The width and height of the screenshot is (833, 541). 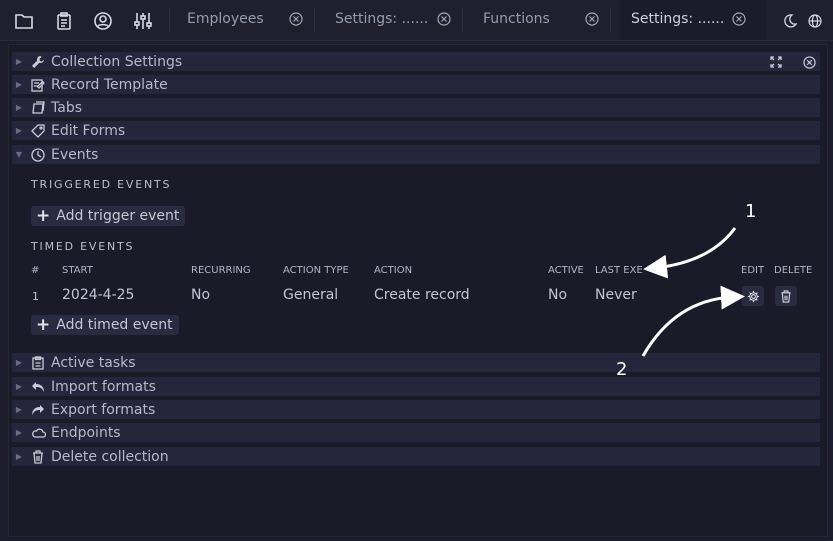 What do you see at coordinates (622, 369) in the screenshot?
I see `annotation-label-2: 2` at bounding box center [622, 369].